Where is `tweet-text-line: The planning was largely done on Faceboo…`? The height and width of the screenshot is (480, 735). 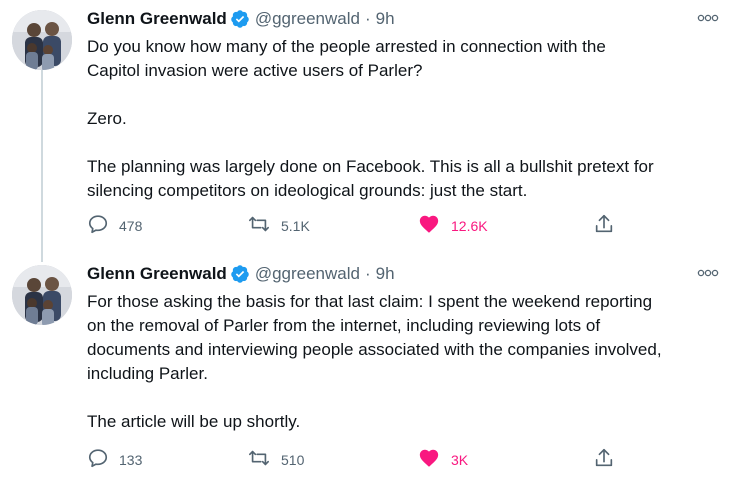
tweet-text-line: The planning was largely done on Faceboo… is located at coordinates (370, 166).